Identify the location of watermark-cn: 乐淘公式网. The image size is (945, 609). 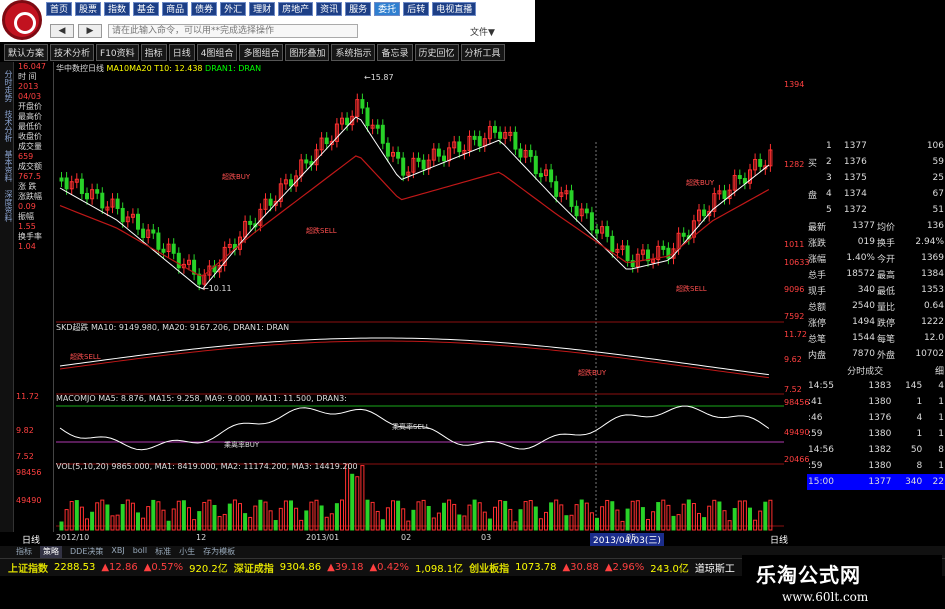
(808, 575).